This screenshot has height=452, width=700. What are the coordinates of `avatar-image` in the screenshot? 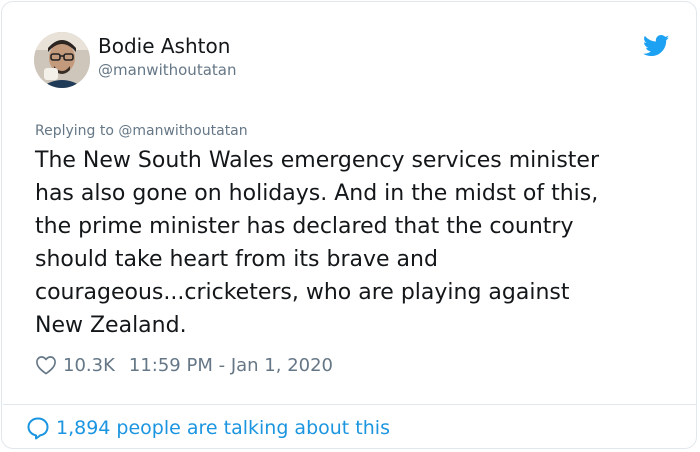 It's located at (62, 60).